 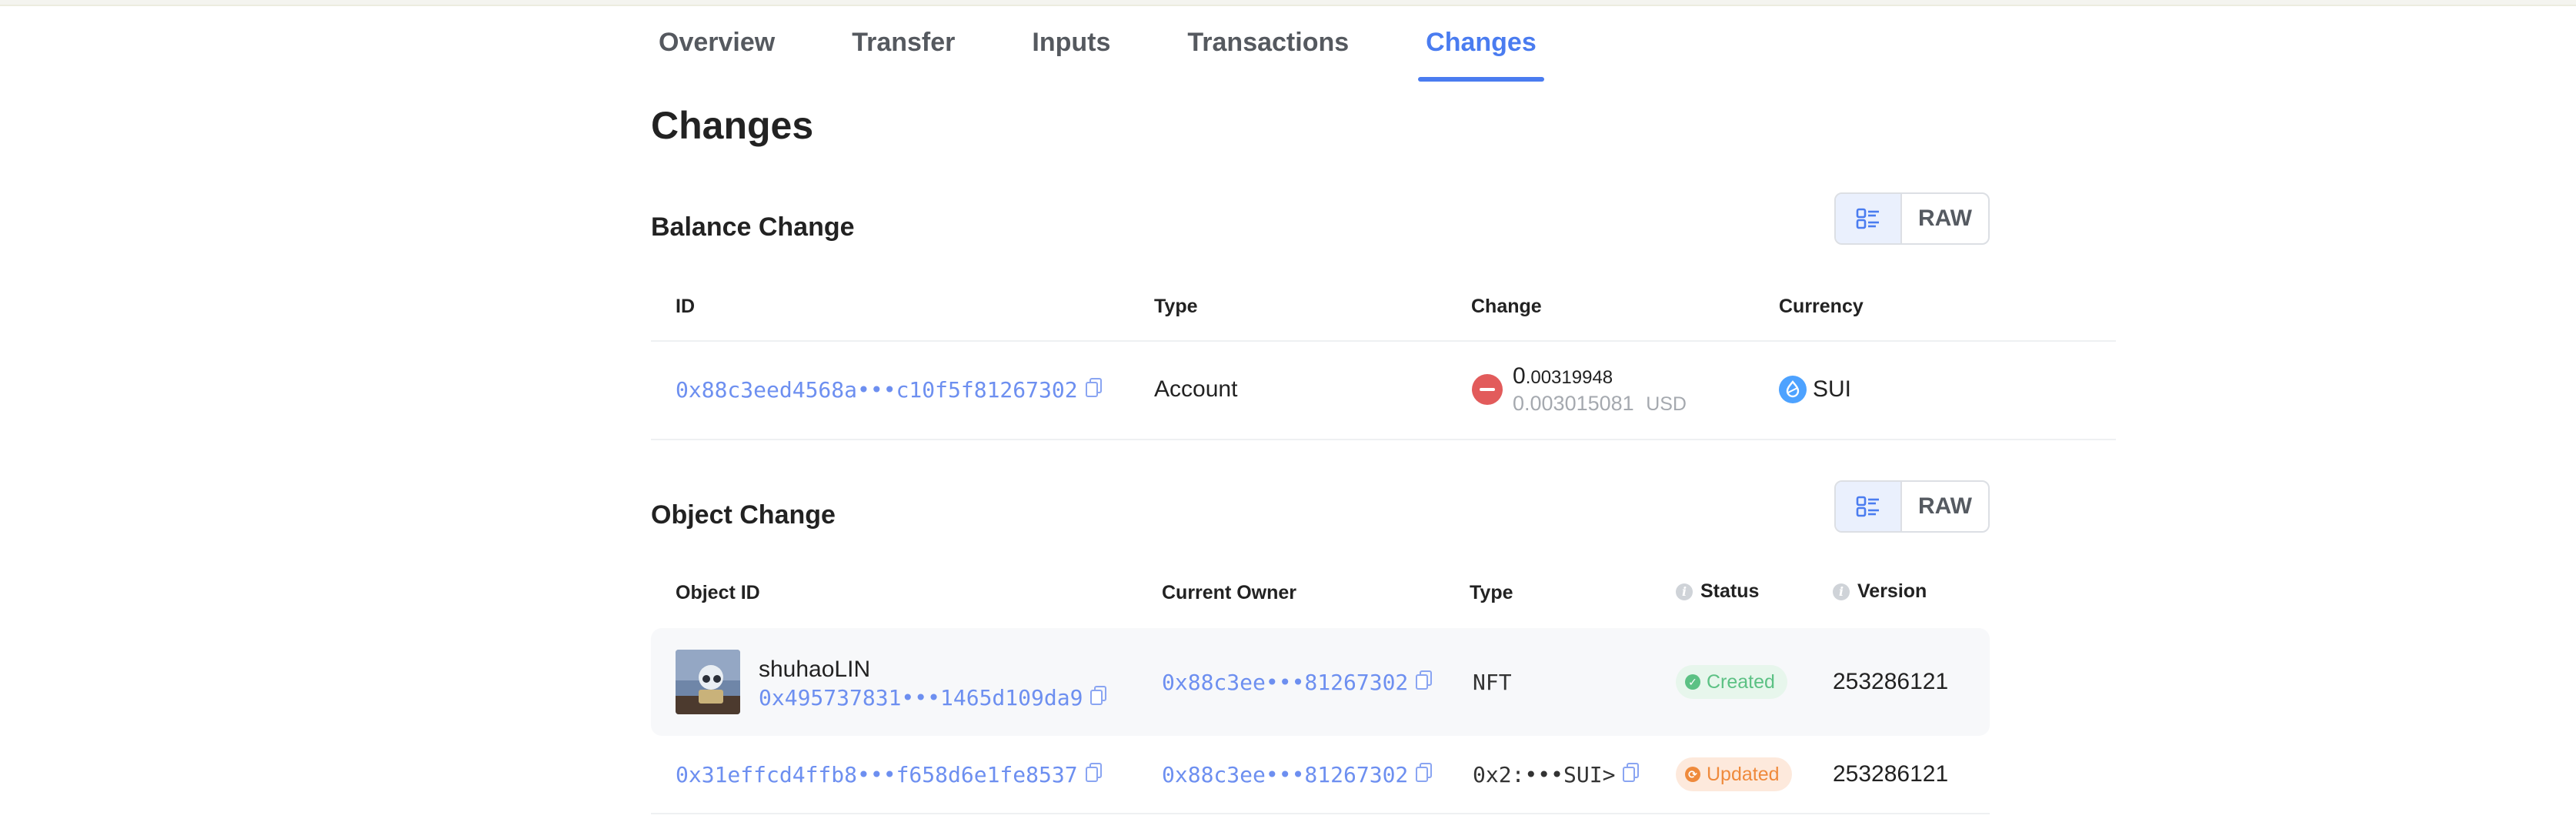 I want to click on status-badge: ✓ Created, so click(x=1732, y=682).